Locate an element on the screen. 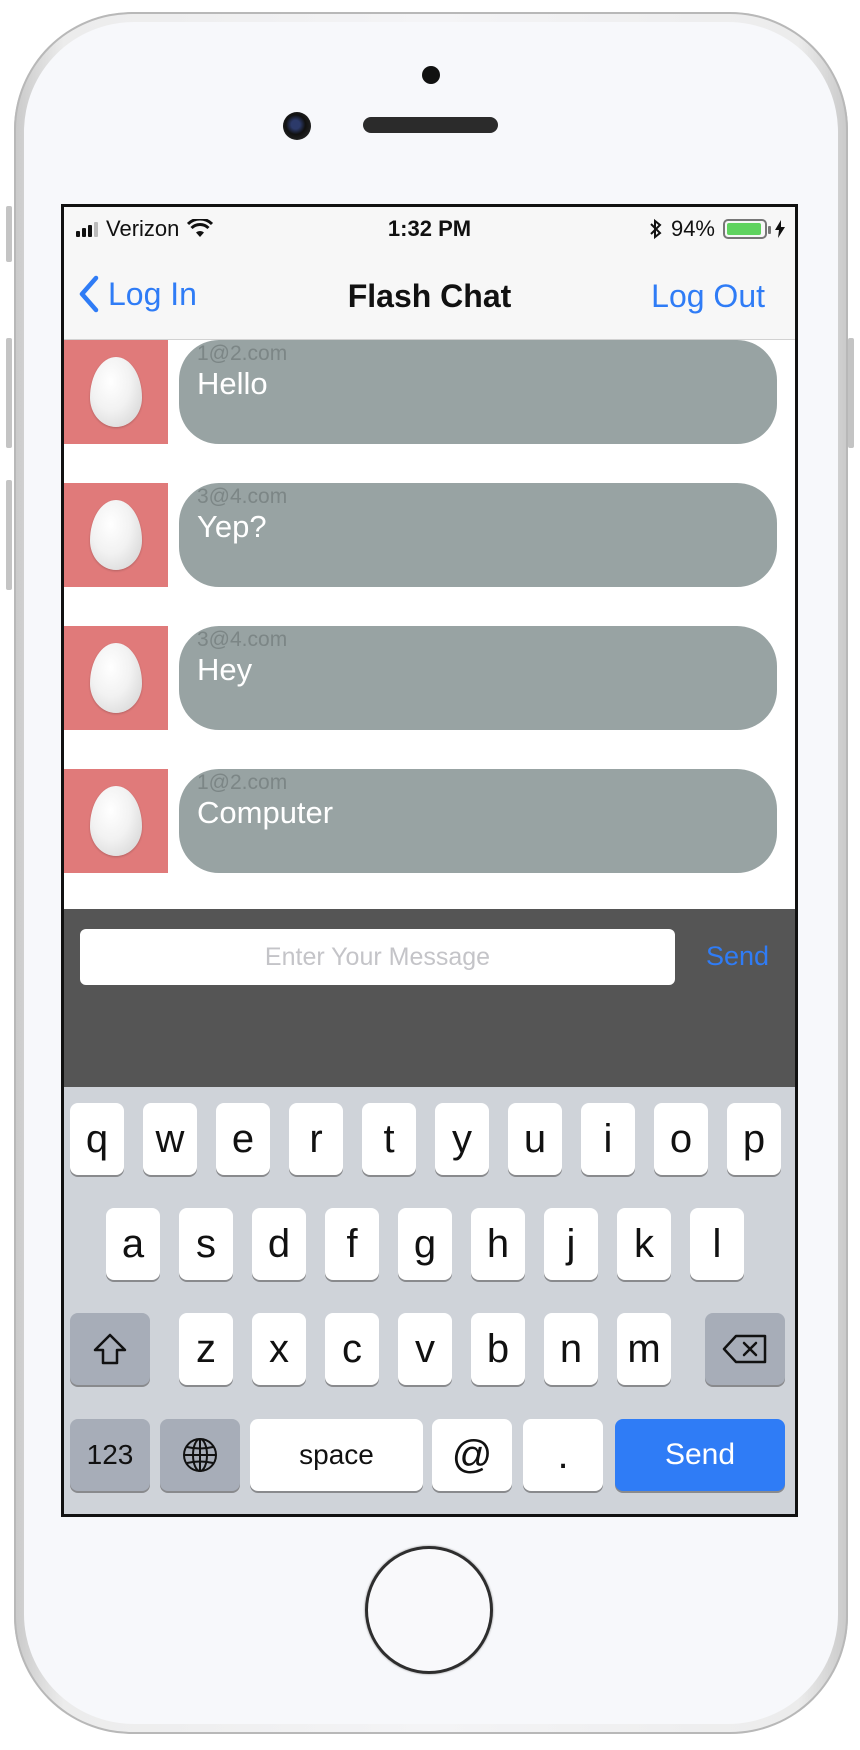 The image size is (860, 1750). shift-arrow-icon is located at coordinates (110, 1349).